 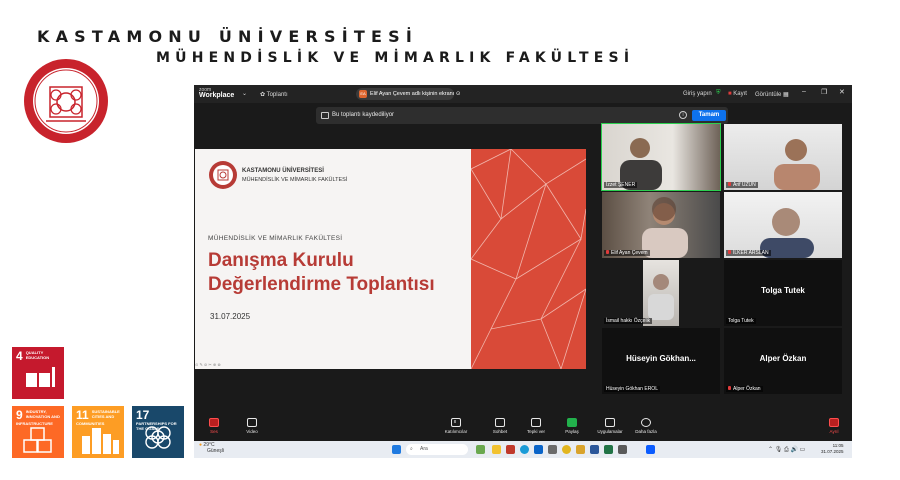 What do you see at coordinates (737, 94) in the screenshot?
I see `record-indicator: ■ Kayıt` at bounding box center [737, 94].